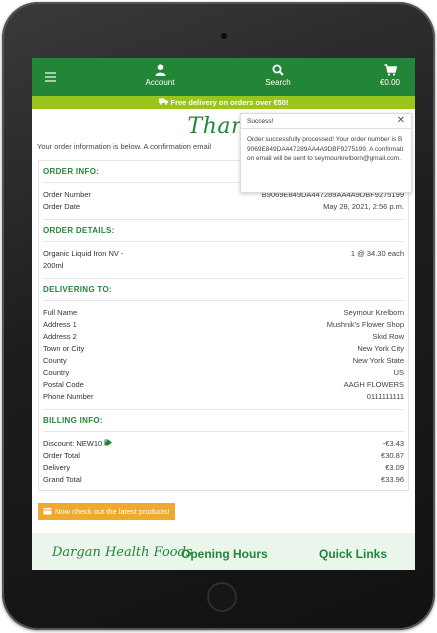 Image resolution: width=437 pixels, height=633 pixels. I want to click on tags-icon, so click(108, 443).